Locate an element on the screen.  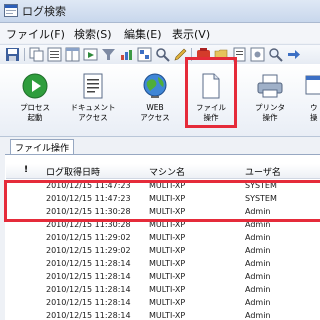
app-icon is located at coordinates (11, 10).